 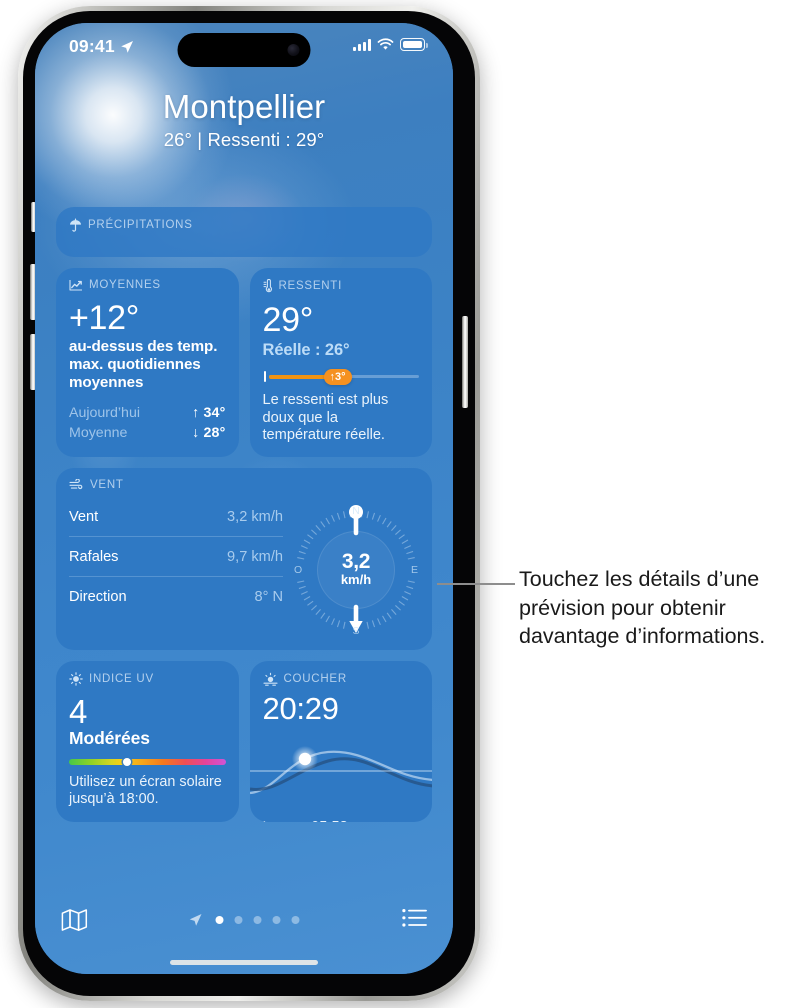 What do you see at coordinates (244, 219) in the screenshot?
I see `card-header: PRÉCIPITATIONS` at bounding box center [244, 219].